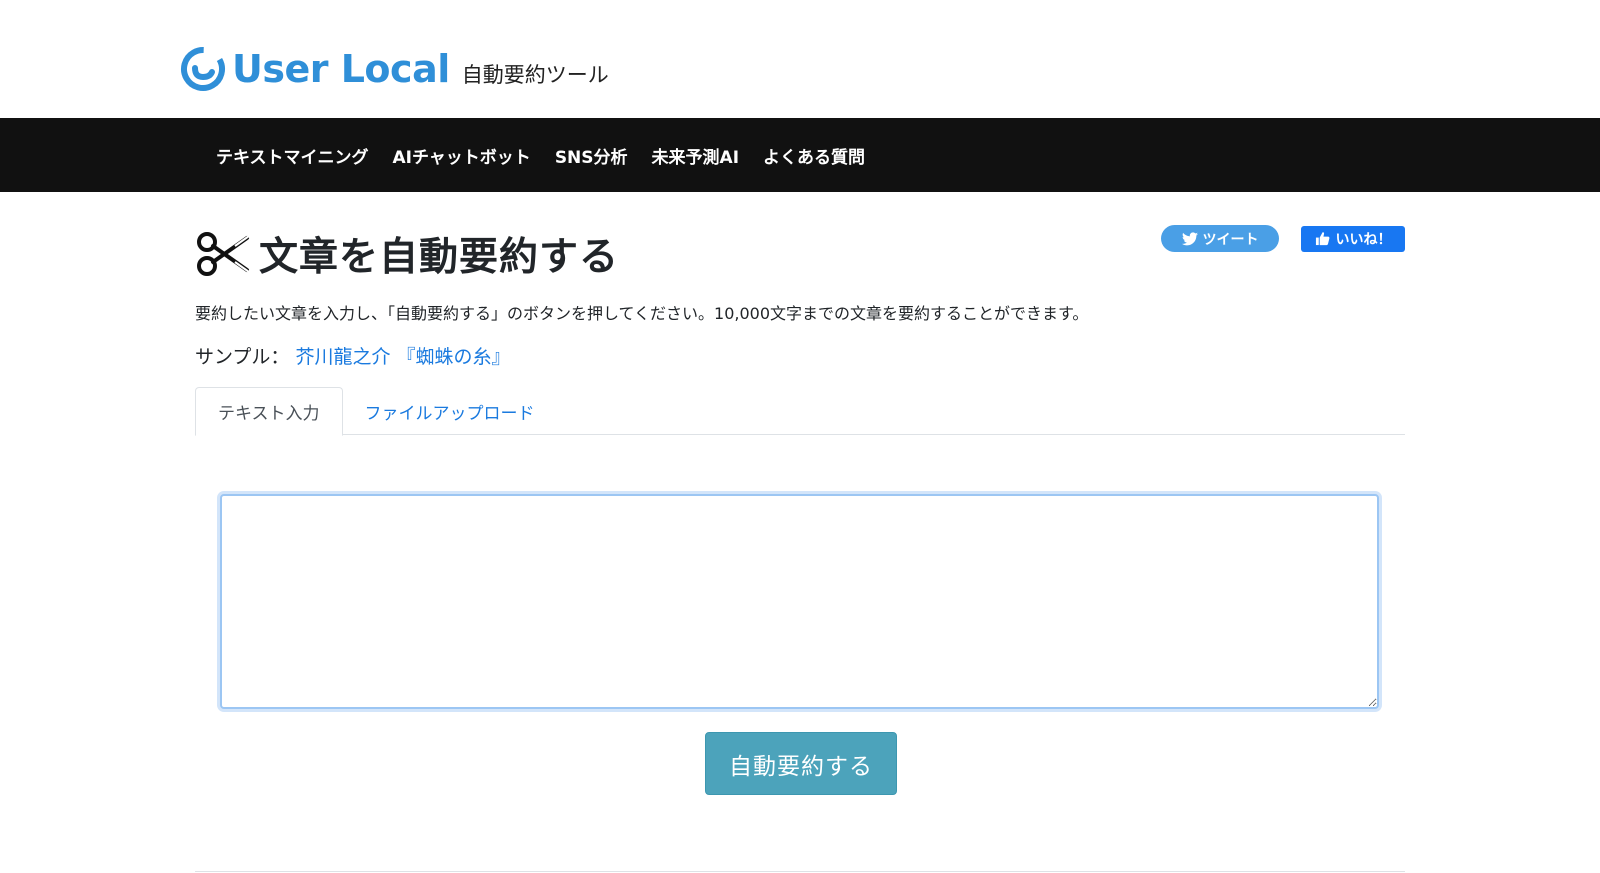 The width and height of the screenshot is (1600, 873). I want to click on user-local-logo-icon, so click(203, 69).